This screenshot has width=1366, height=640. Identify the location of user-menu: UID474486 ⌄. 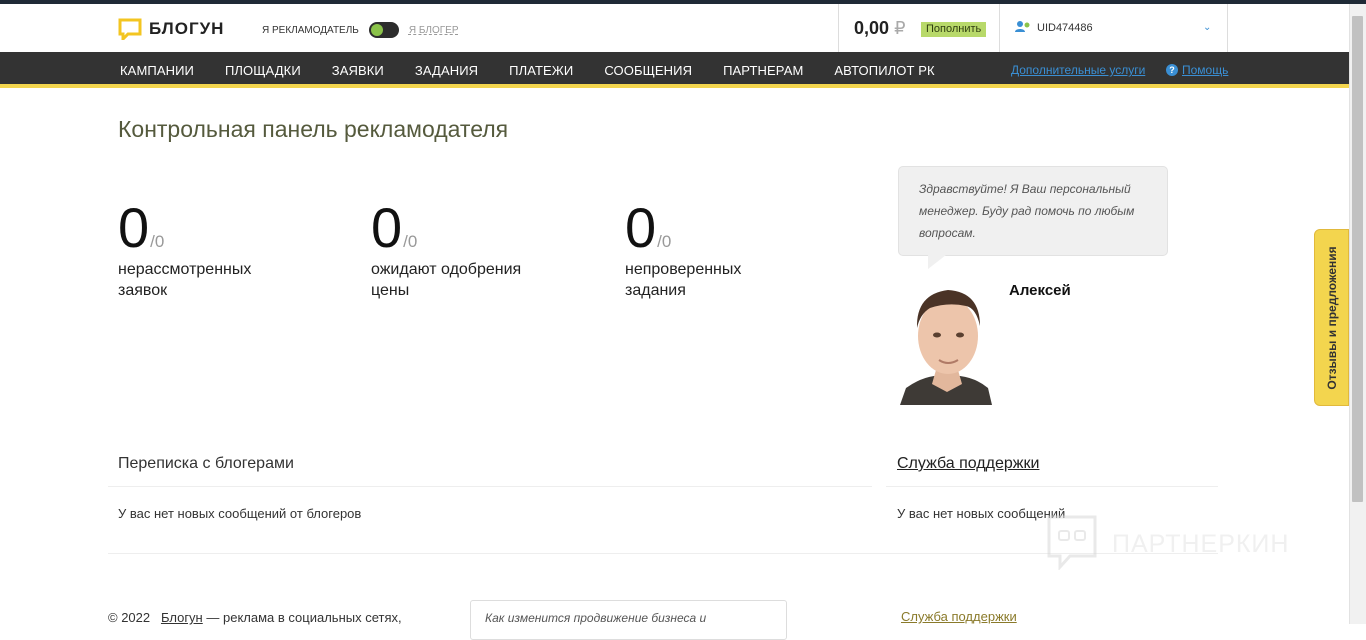
(1114, 28).